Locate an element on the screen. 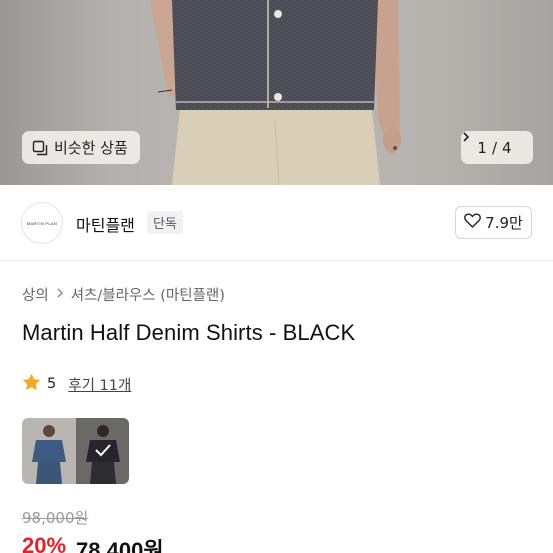 The image size is (553, 553). price-row: 20% 78,400원 is located at coordinates (93, 543).